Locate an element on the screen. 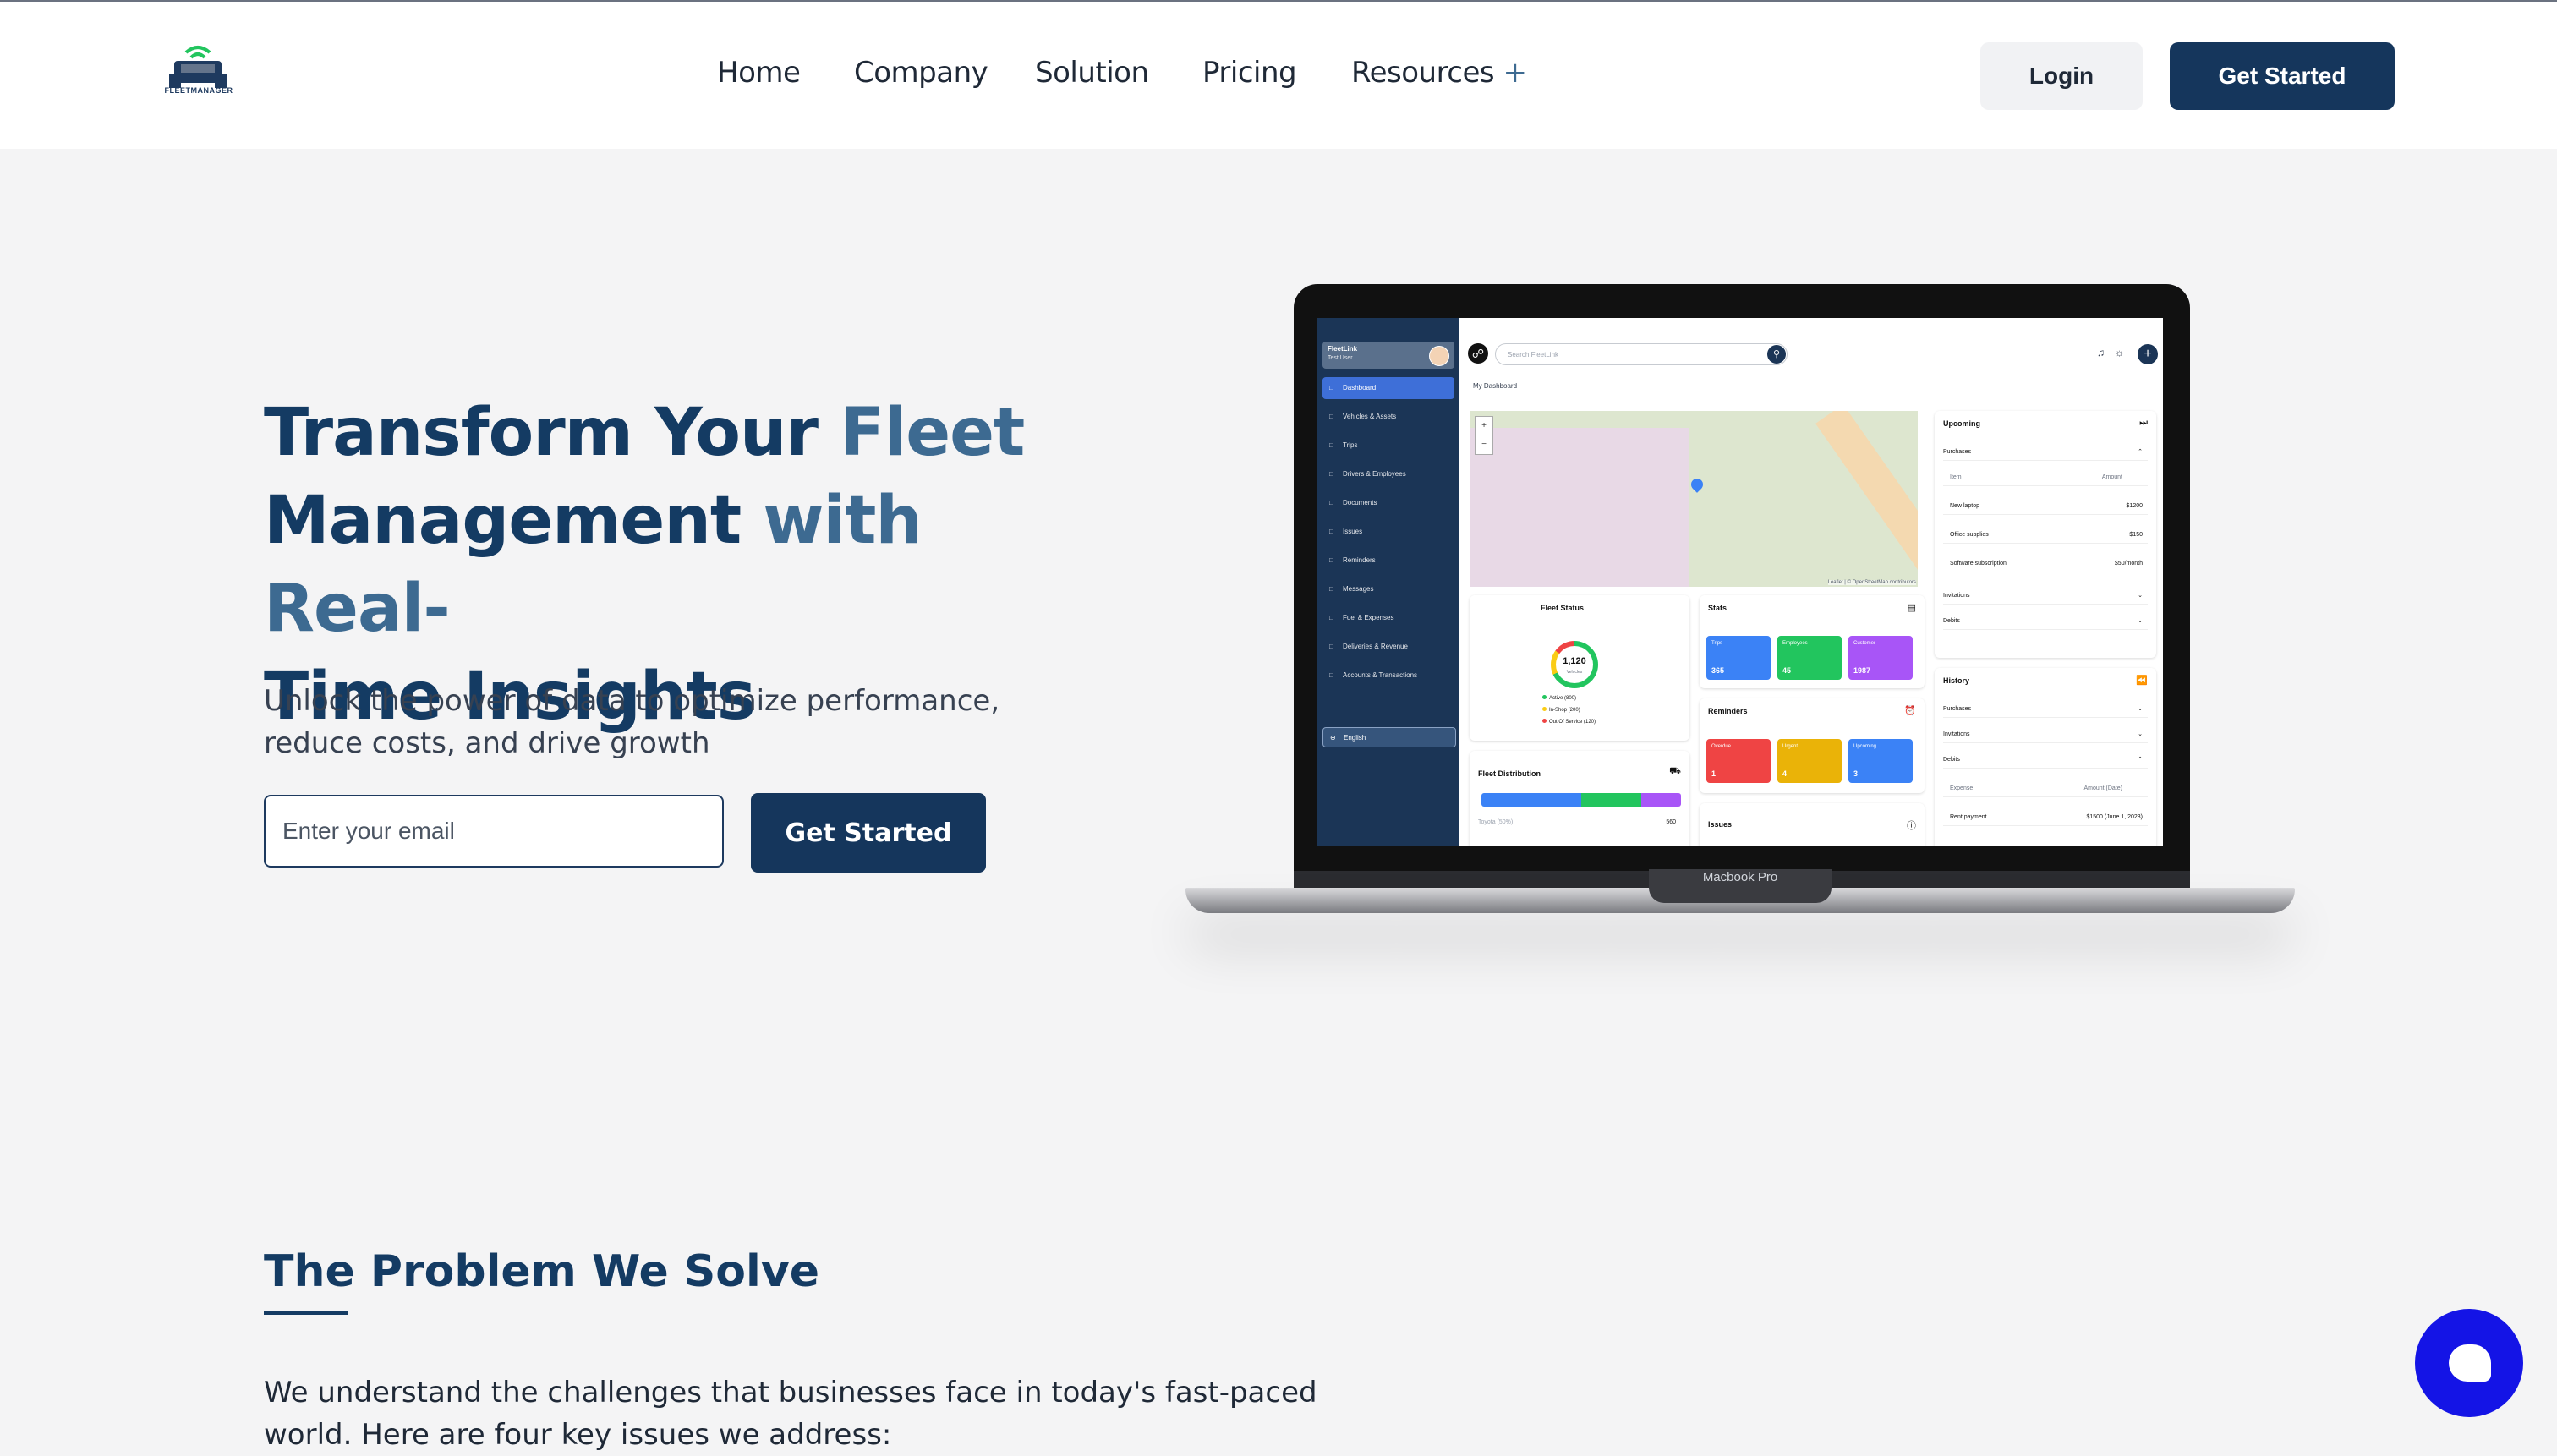 The image size is (2557, 1456). avatar is located at coordinates (1439, 356).